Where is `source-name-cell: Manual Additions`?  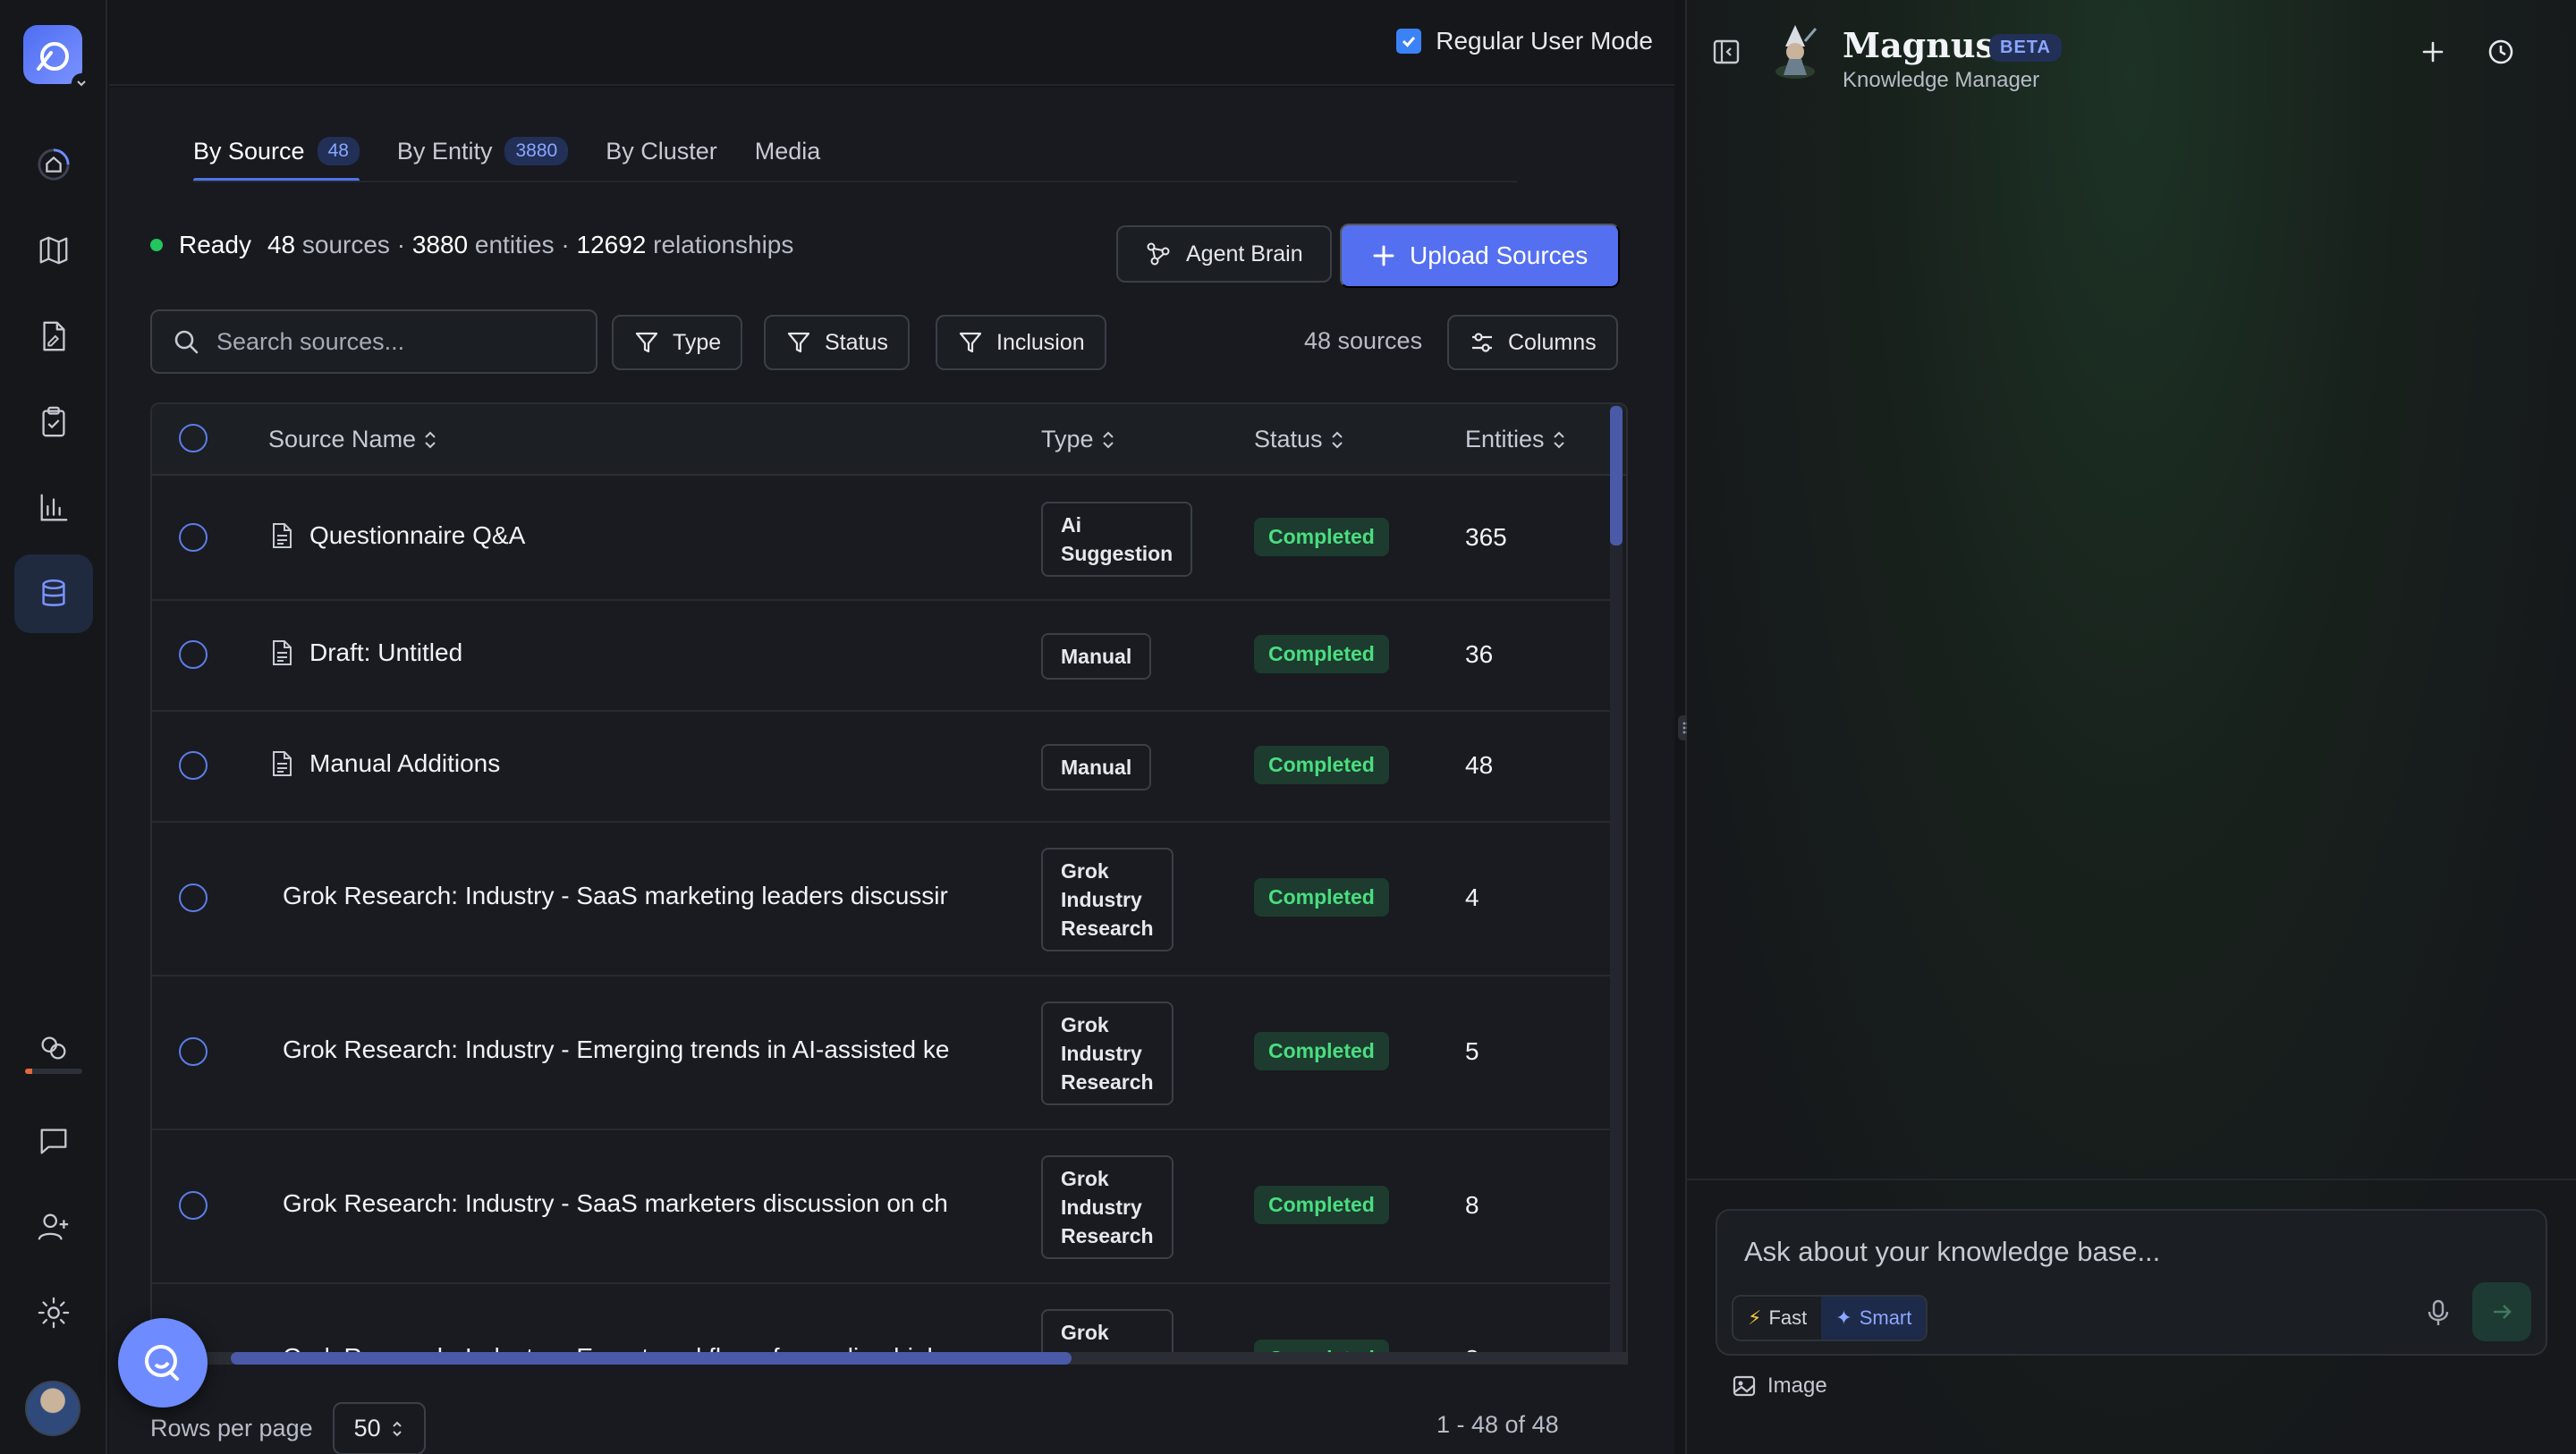
source-name-cell: Manual Additions is located at coordinates (635, 764).